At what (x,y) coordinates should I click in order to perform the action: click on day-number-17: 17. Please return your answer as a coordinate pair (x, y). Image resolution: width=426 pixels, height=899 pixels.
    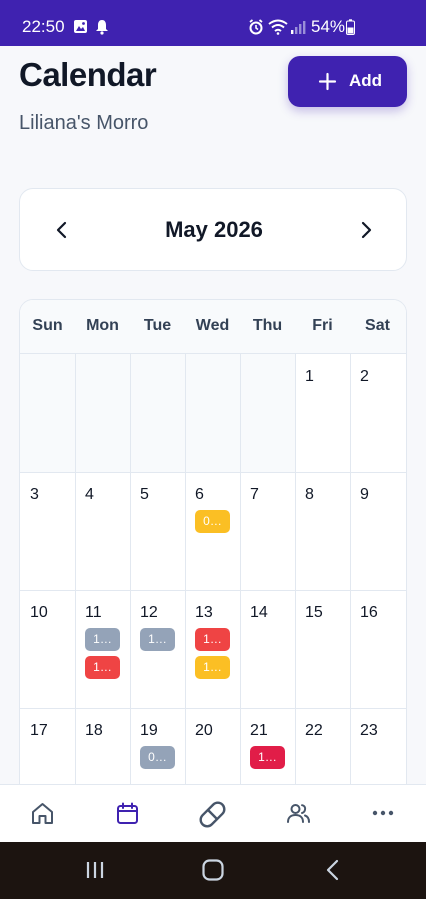
    Looking at the image, I should click on (39, 731).